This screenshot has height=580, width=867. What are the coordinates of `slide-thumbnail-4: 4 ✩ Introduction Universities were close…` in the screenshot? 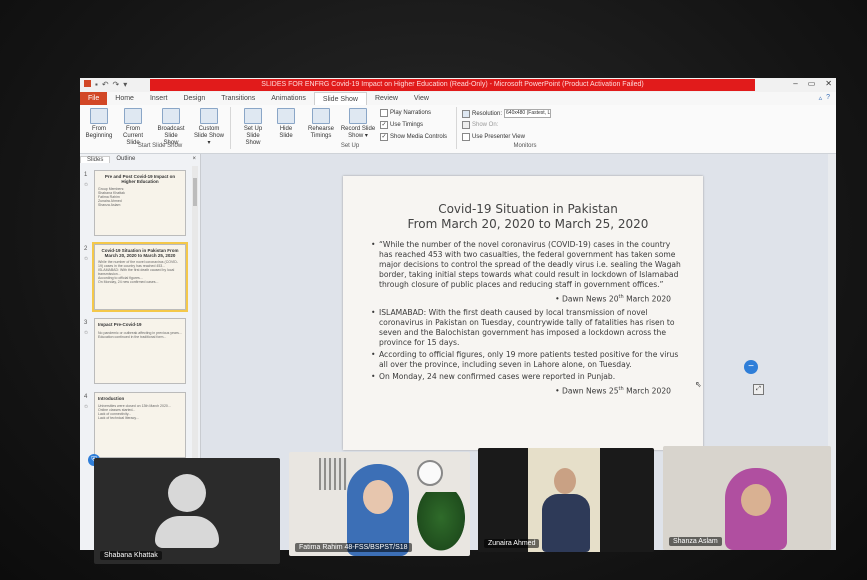 It's located at (137, 427).